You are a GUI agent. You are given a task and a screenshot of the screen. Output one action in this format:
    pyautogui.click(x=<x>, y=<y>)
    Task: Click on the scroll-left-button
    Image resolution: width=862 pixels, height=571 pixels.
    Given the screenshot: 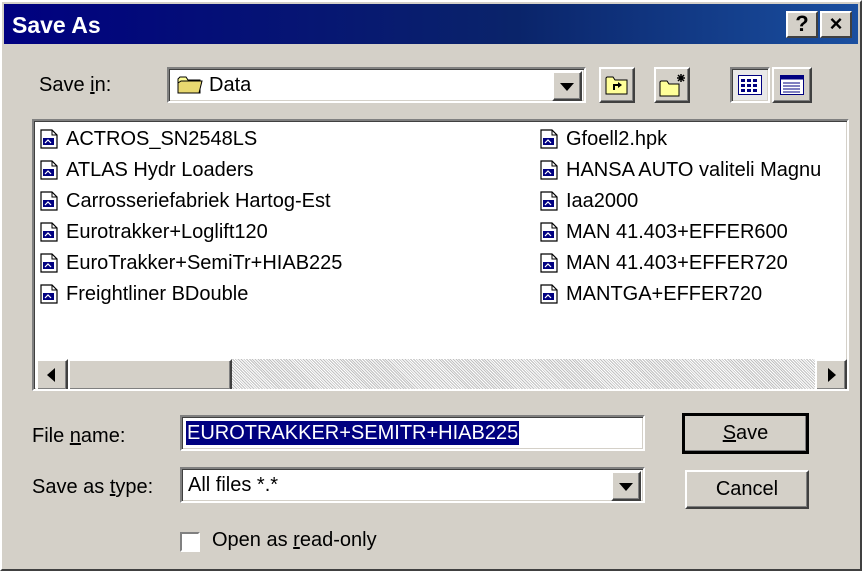 What is the action you would take?
    pyautogui.click(x=52, y=374)
    